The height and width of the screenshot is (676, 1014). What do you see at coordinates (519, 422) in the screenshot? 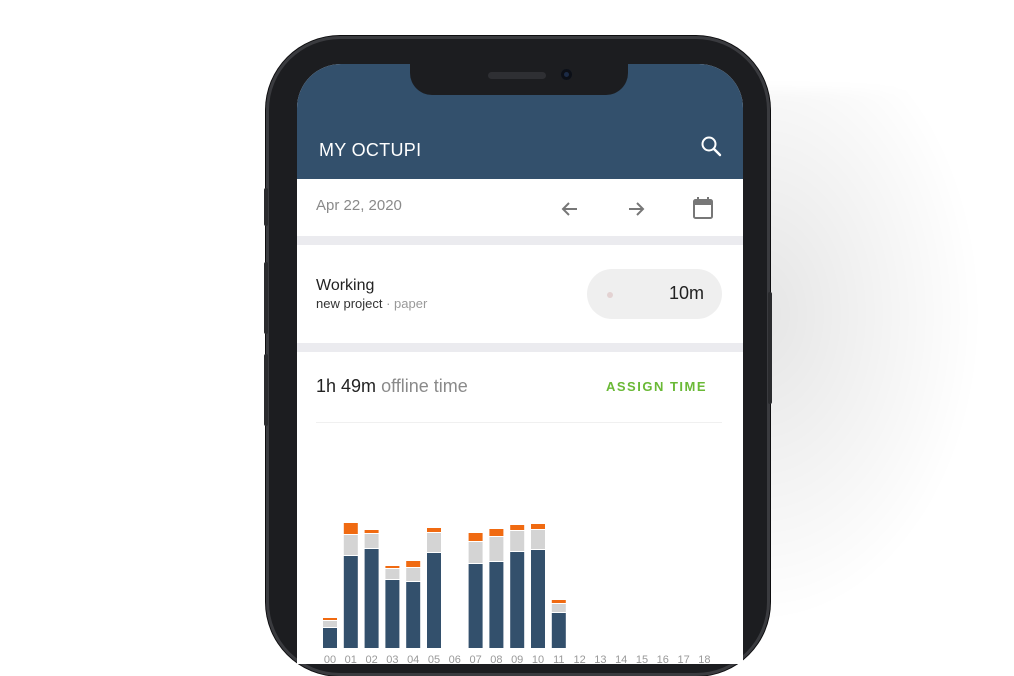
I see `chart-top-rule` at bounding box center [519, 422].